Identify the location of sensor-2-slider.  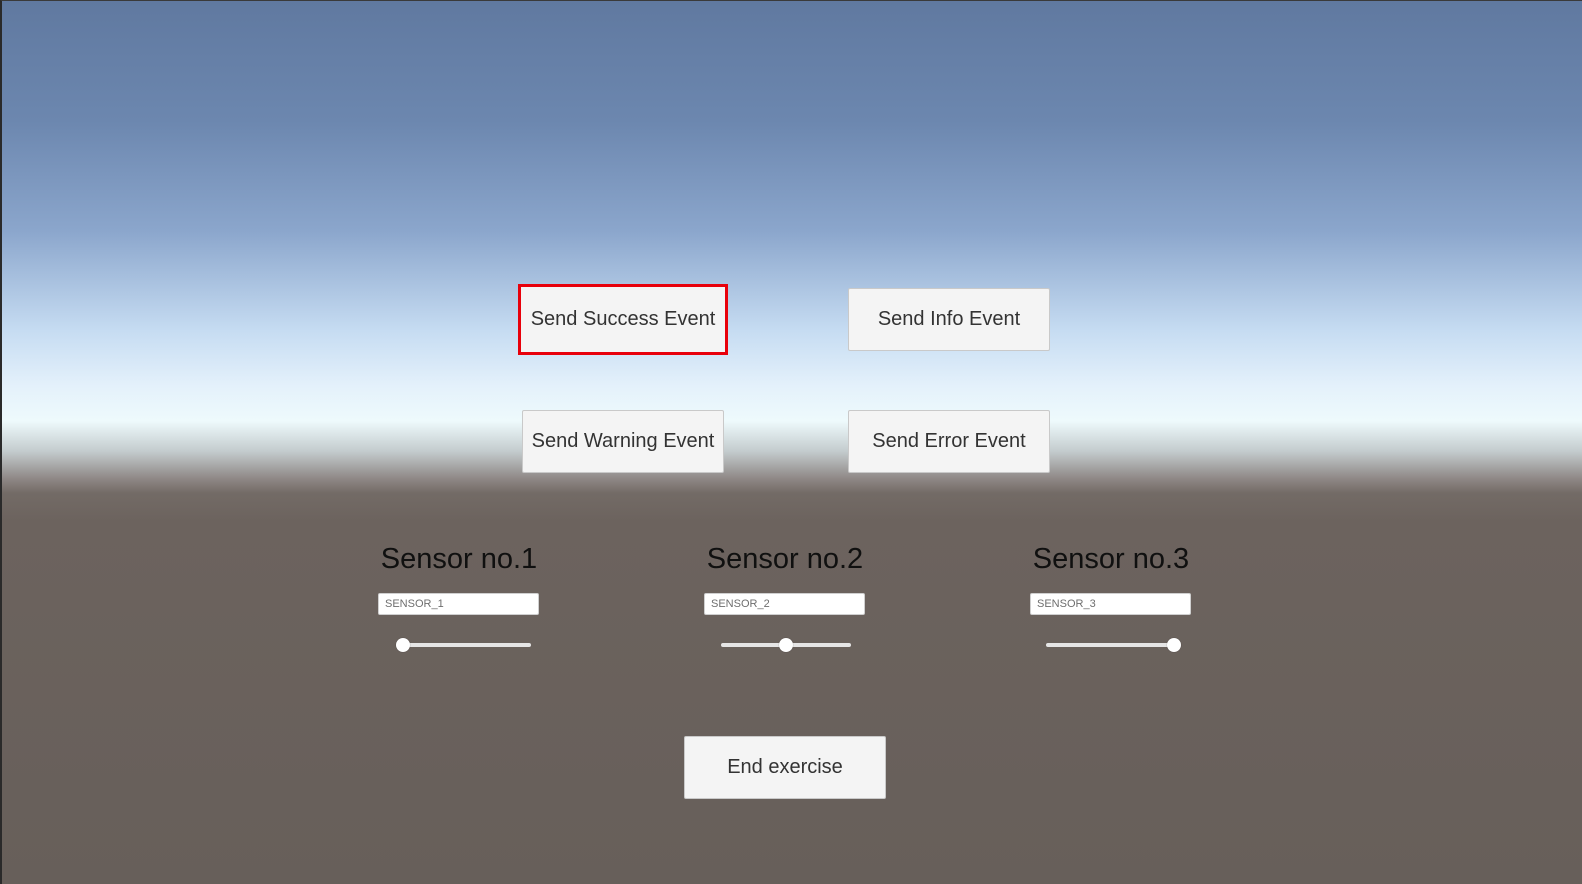
(786, 645).